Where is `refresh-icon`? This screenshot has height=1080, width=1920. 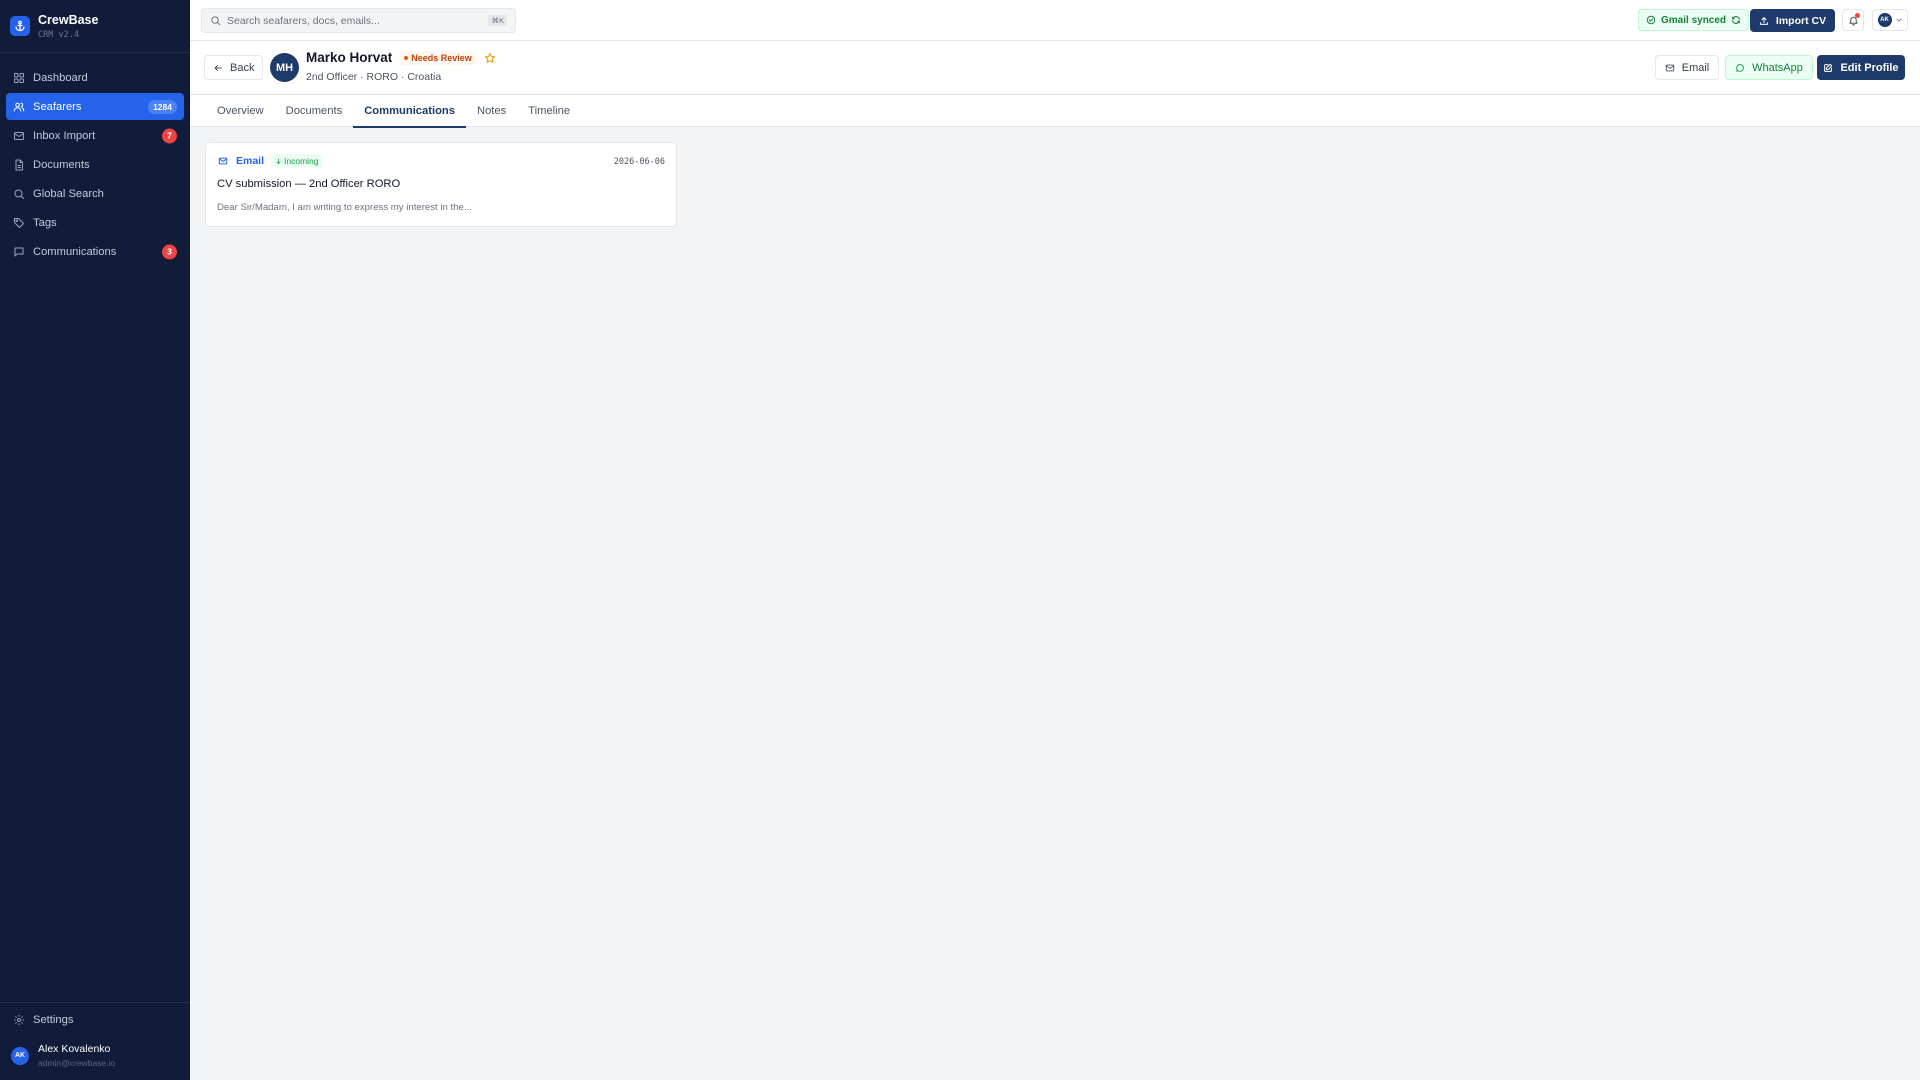
refresh-icon is located at coordinates (1736, 20).